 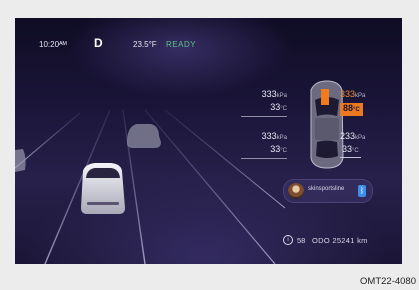 What do you see at coordinates (145, 44) in the screenshot?
I see `outside-temperature: 23.5°F` at bounding box center [145, 44].